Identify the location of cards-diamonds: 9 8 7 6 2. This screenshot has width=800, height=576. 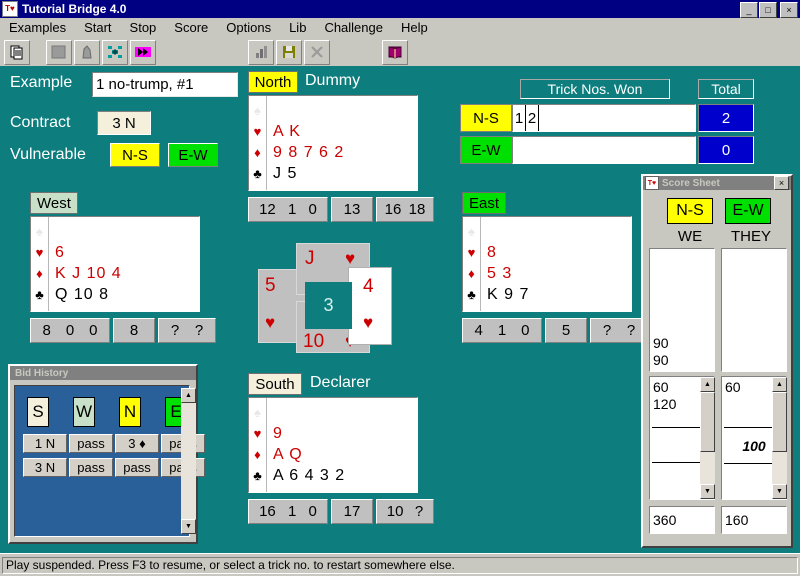
(345, 152).